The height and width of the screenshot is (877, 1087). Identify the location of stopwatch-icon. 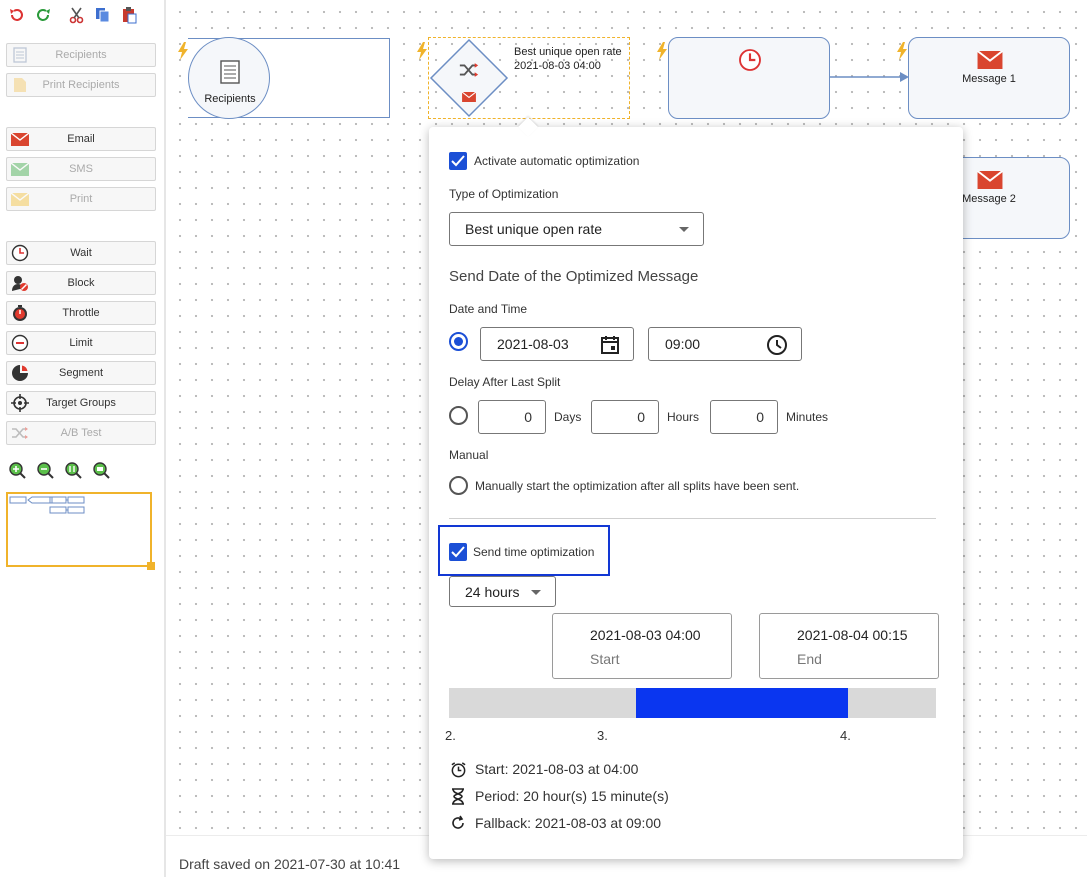
(20, 313).